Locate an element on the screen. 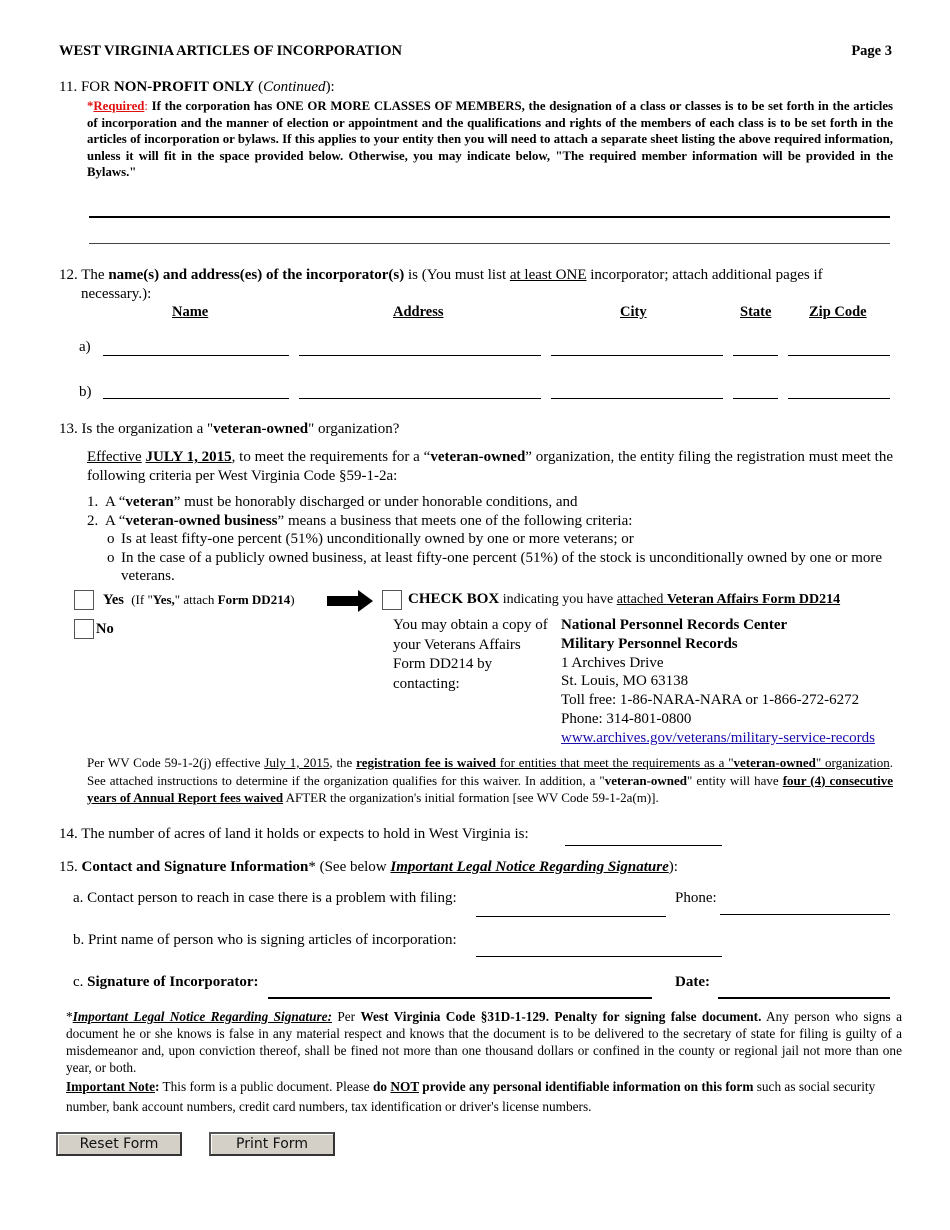  text: necessary.): is located at coordinates (116, 294).